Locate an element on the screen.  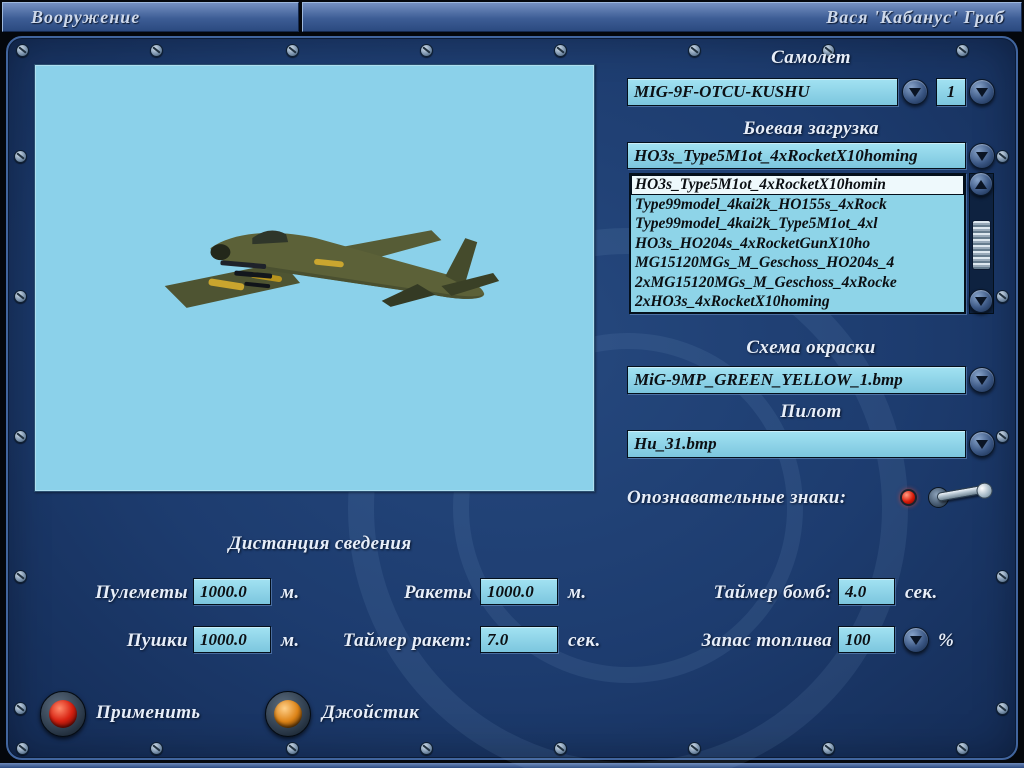
pilot-select: Hu_31.bmp is located at coordinates (796, 444).